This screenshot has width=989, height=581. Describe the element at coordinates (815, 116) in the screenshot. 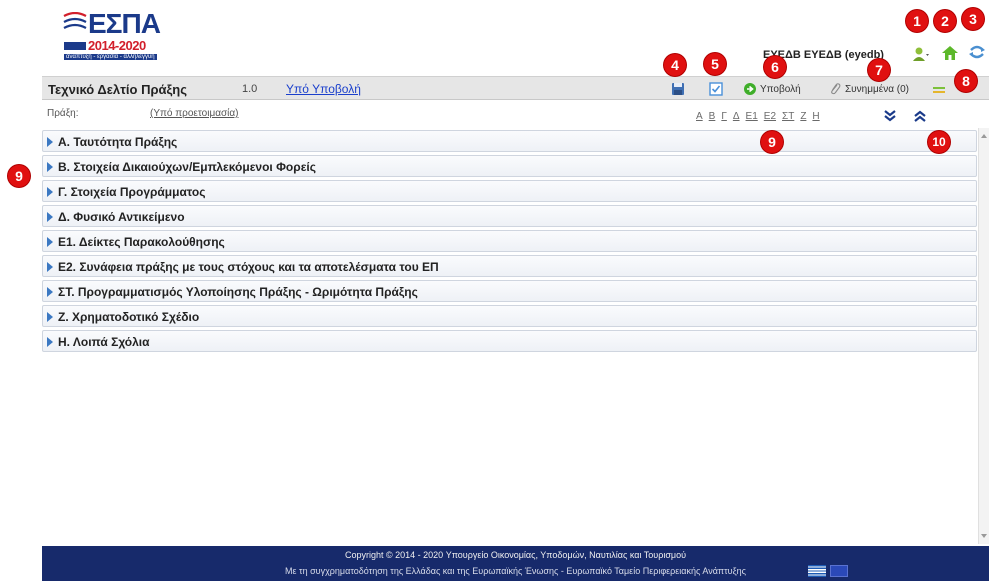

I see `jump-link: Η` at that location.